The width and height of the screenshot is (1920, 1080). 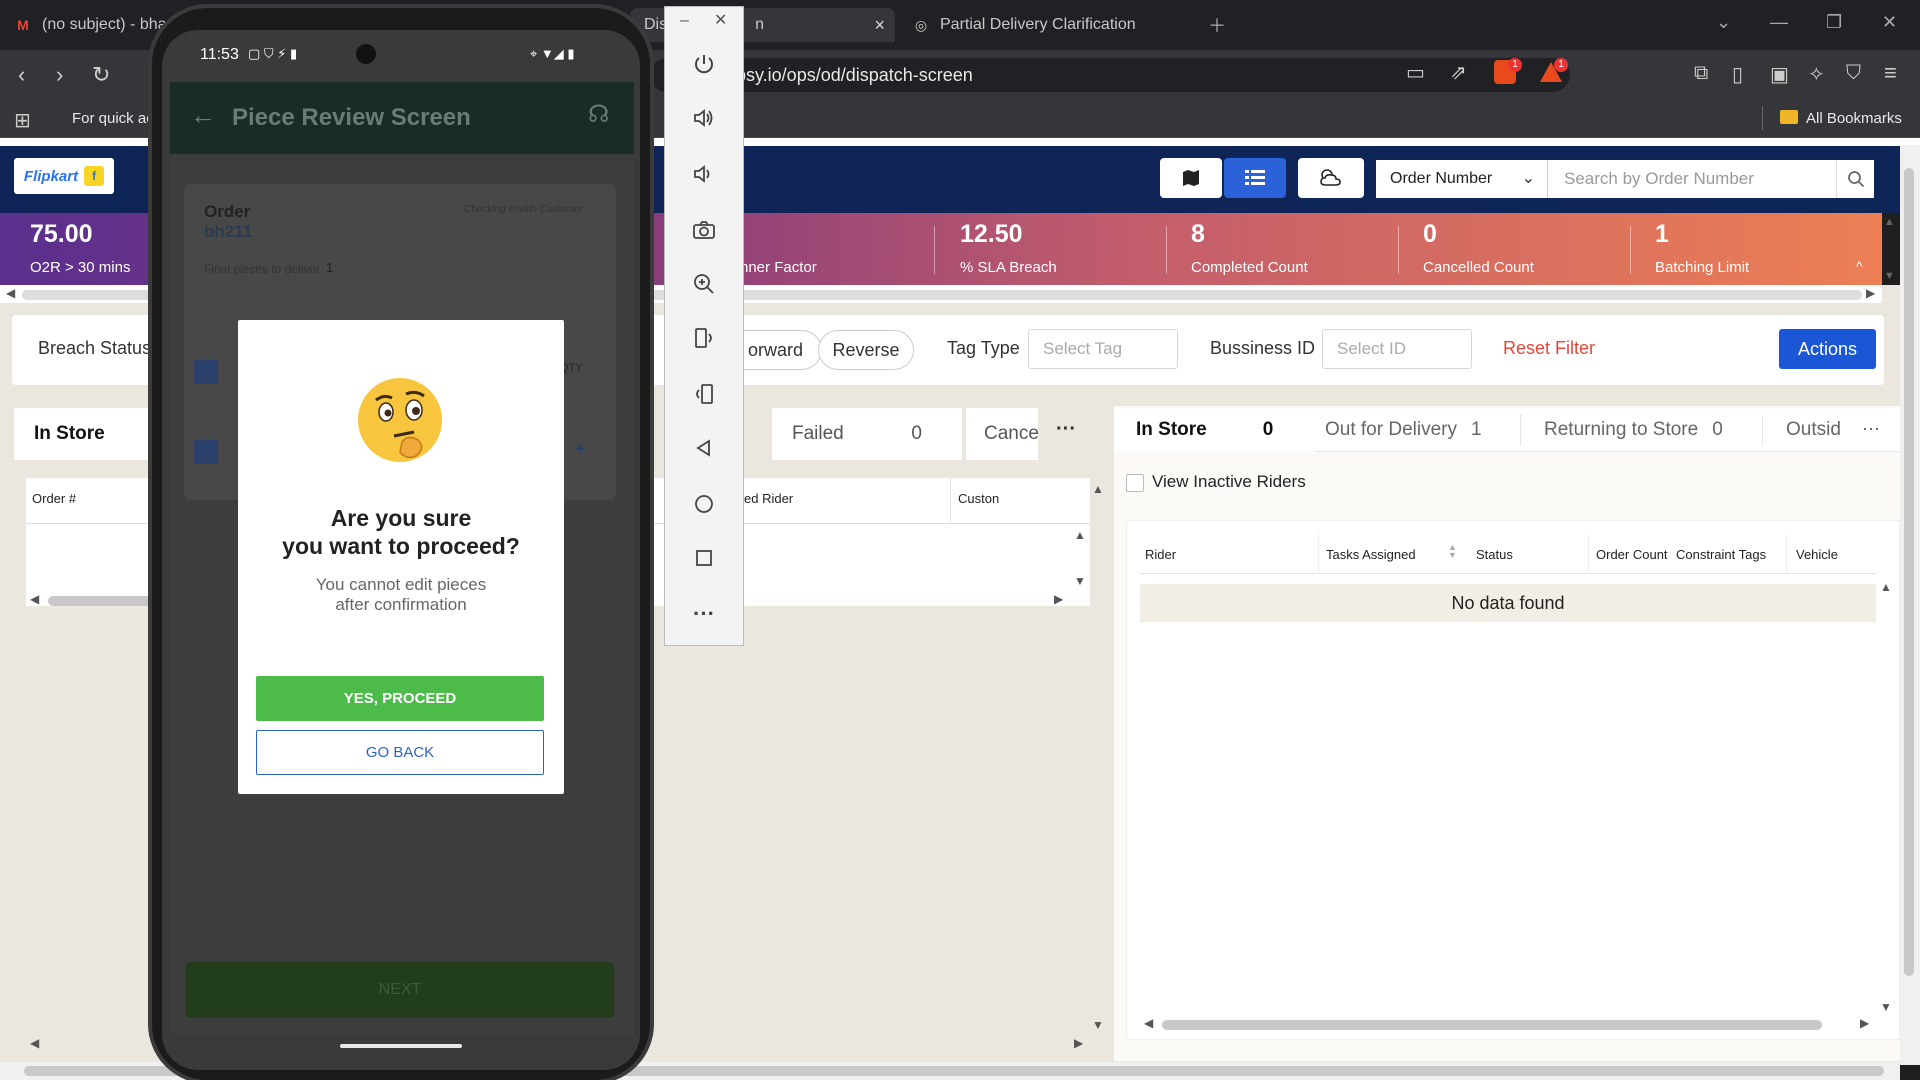 What do you see at coordinates (852, 75) in the screenshot?
I see `url-text: ipsy.io/ops/od/dispatch-screen` at bounding box center [852, 75].